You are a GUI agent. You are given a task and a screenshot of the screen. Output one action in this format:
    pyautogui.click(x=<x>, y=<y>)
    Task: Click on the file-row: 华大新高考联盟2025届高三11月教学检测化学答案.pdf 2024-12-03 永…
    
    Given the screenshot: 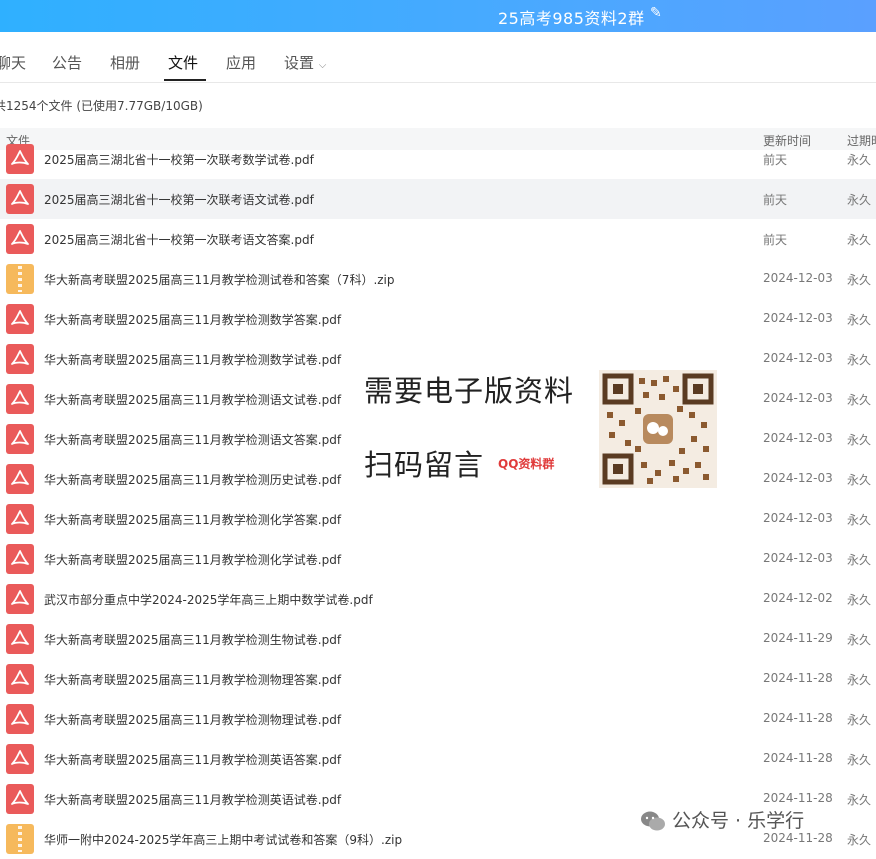 What is the action you would take?
    pyautogui.click(x=438, y=519)
    